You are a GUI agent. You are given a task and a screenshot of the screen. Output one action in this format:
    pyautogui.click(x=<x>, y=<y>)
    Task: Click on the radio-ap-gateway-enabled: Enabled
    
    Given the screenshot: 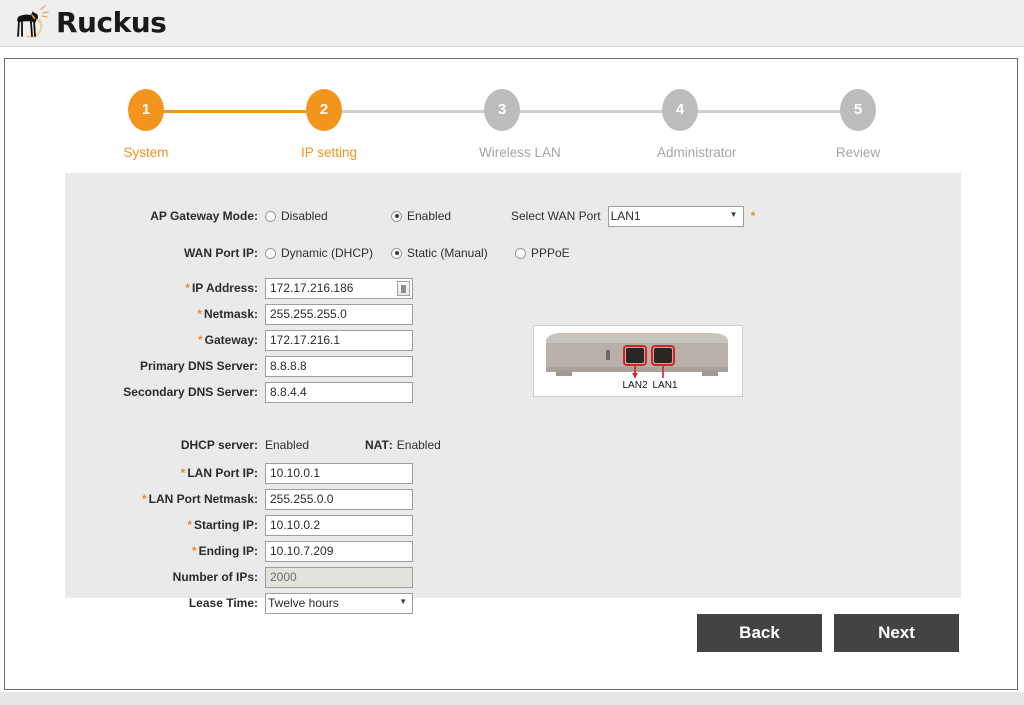 What is the action you would take?
    pyautogui.click(x=451, y=216)
    